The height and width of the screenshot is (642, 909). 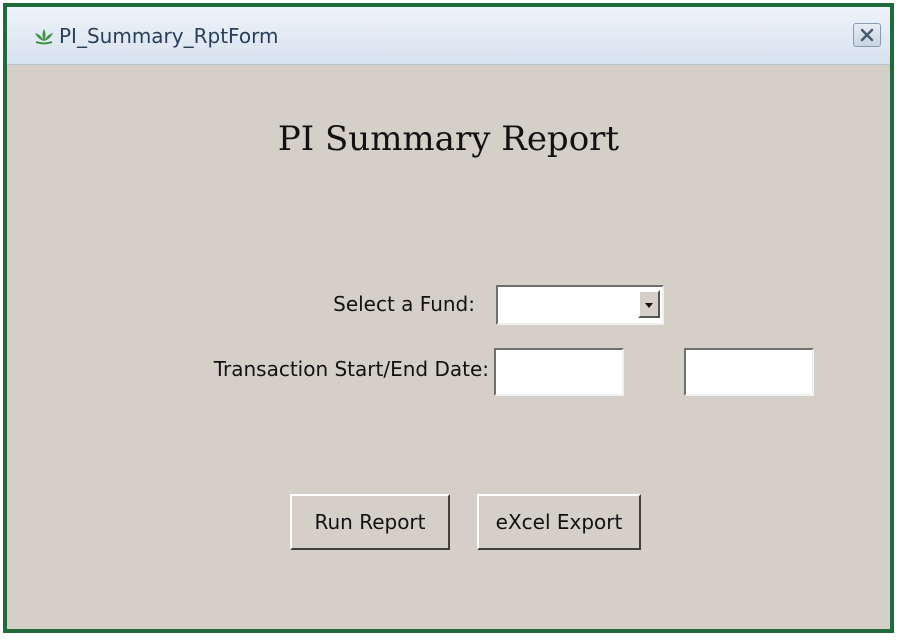 I want to click on close-icon, so click(x=867, y=35).